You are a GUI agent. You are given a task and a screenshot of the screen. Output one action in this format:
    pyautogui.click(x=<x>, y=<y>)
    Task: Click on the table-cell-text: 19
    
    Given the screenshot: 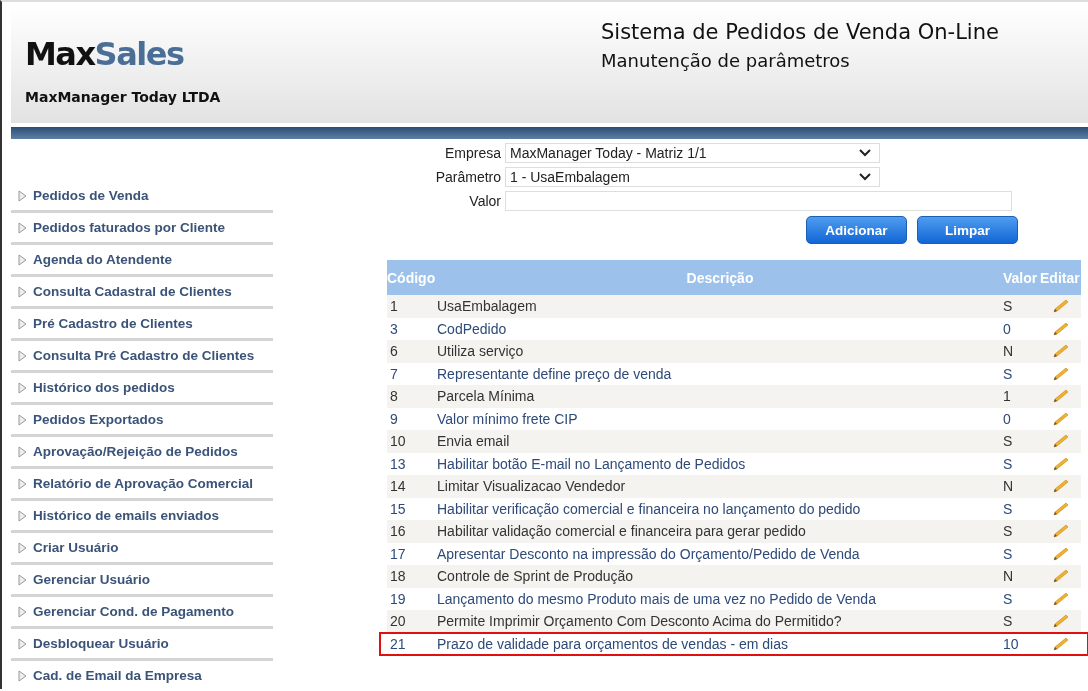 What is the action you would take?
    pyautogui.click(x=398, y=598)
    